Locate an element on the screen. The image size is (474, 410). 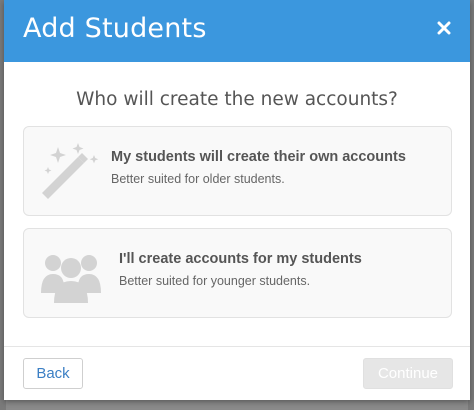
modal-header: Add Students is located at coordinates (237, 31).